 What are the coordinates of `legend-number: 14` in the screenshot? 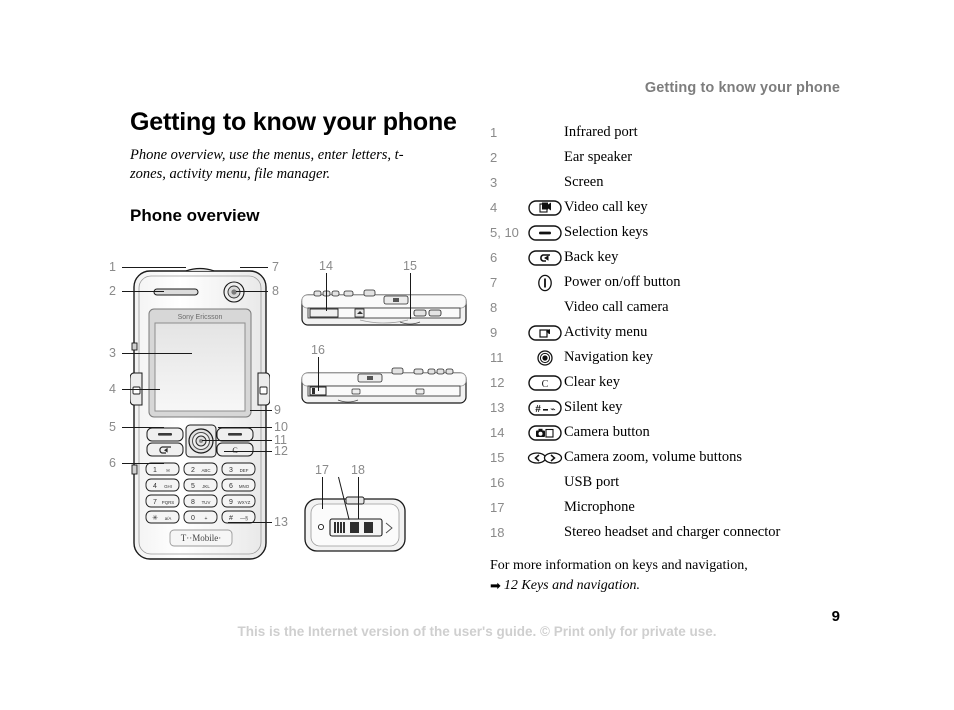 It's located at (497, 432).